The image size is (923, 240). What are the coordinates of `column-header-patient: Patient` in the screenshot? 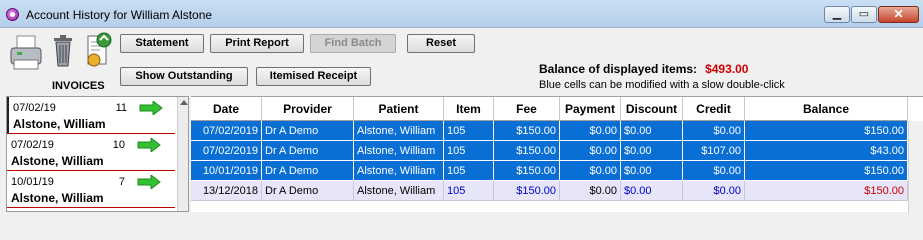 It's located at (399, 109).